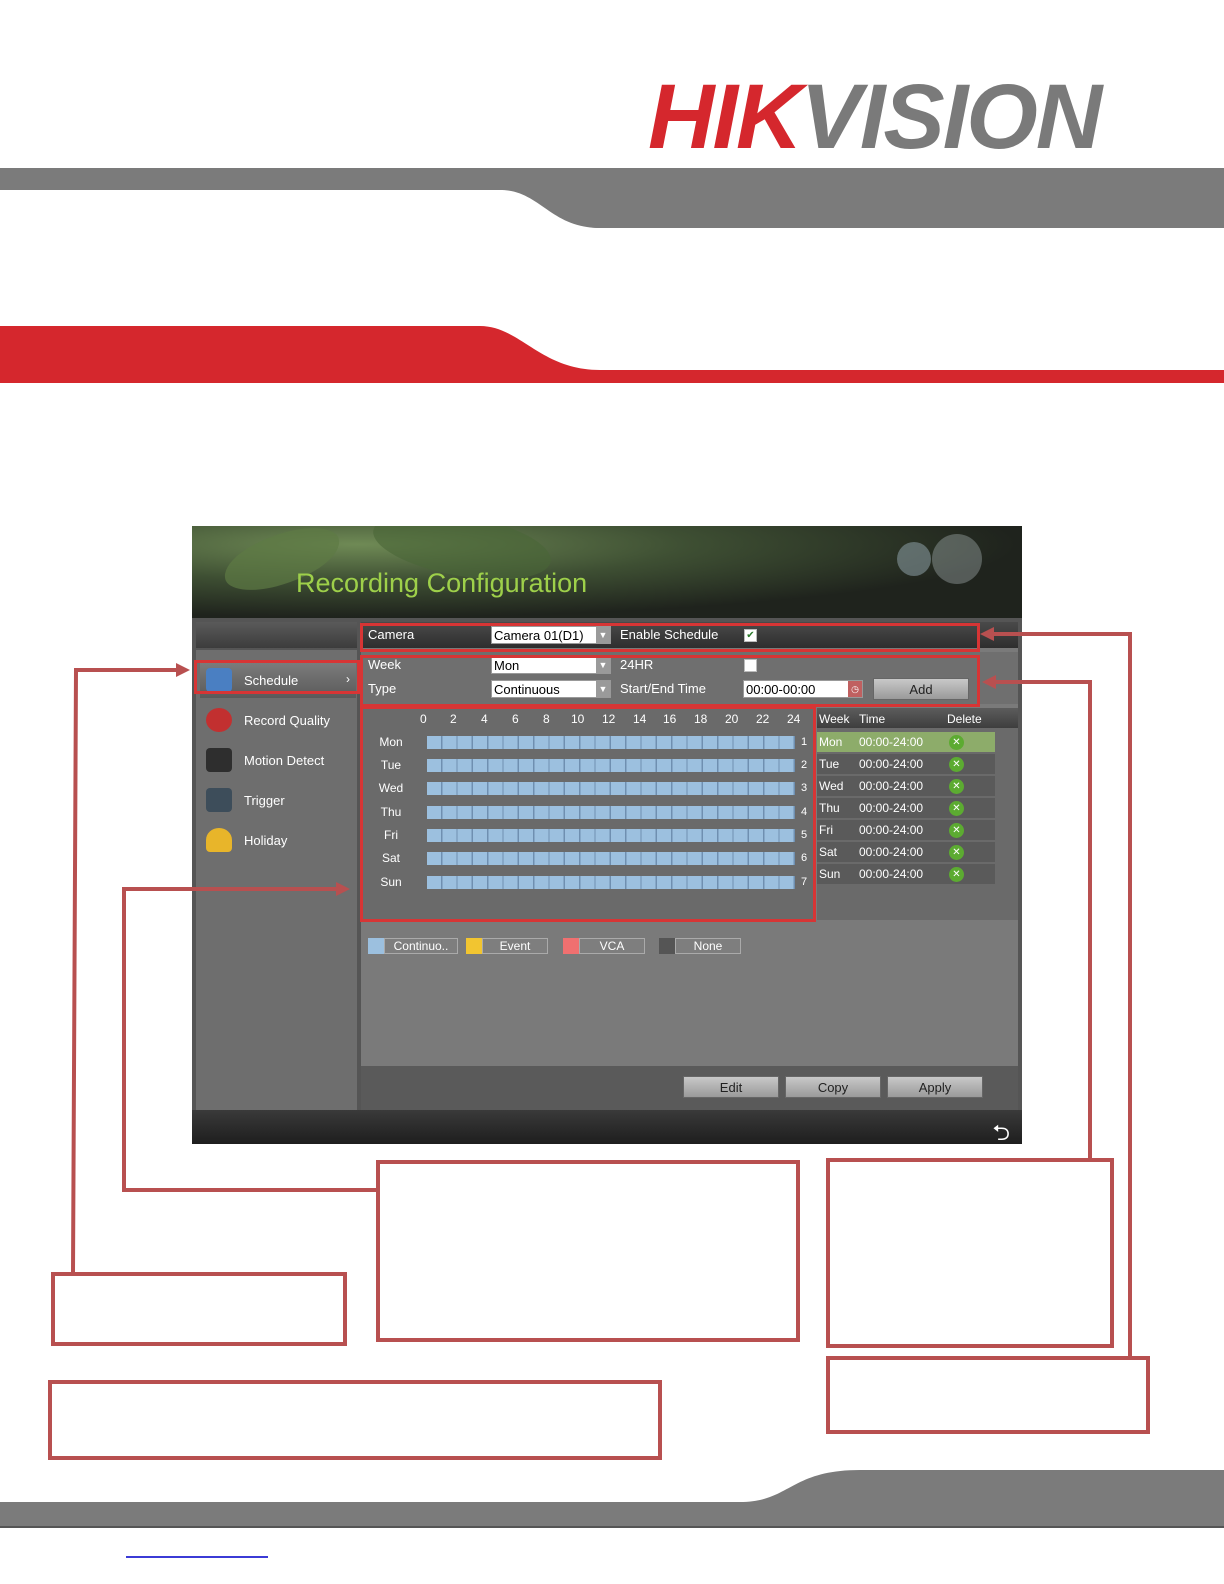 The width and height of the screenshot is (1224, 1584). Describe the element at coordinates (355, 1420) in the screenshot. I see `callout-box-note` at that location.